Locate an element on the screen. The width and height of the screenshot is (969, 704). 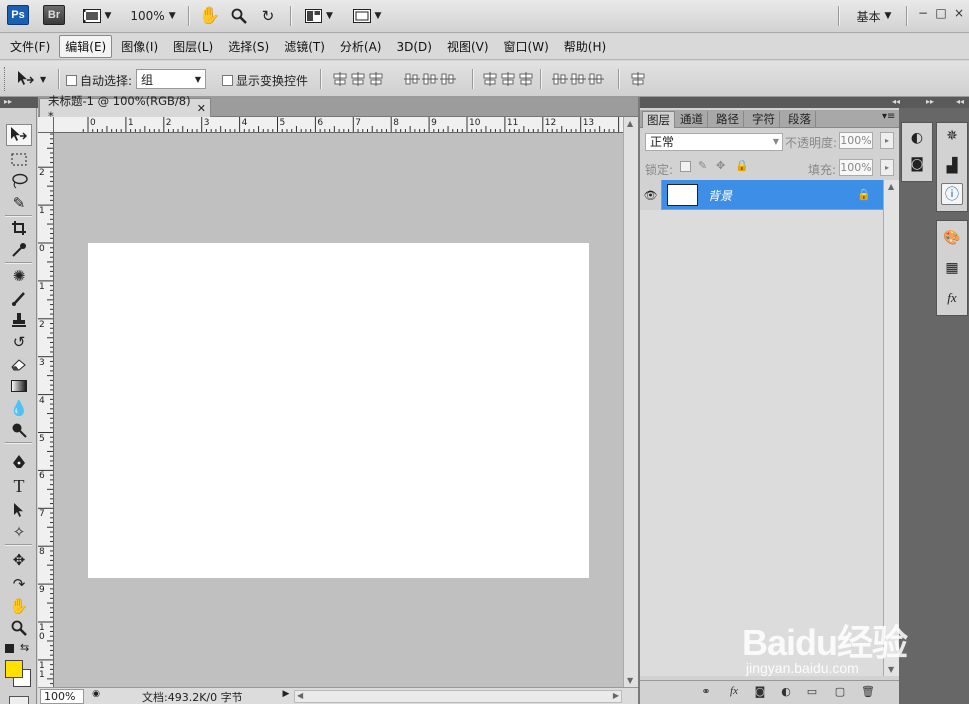
auto-select-checkbox: 自动选择: is located at coordinates (99, 80).